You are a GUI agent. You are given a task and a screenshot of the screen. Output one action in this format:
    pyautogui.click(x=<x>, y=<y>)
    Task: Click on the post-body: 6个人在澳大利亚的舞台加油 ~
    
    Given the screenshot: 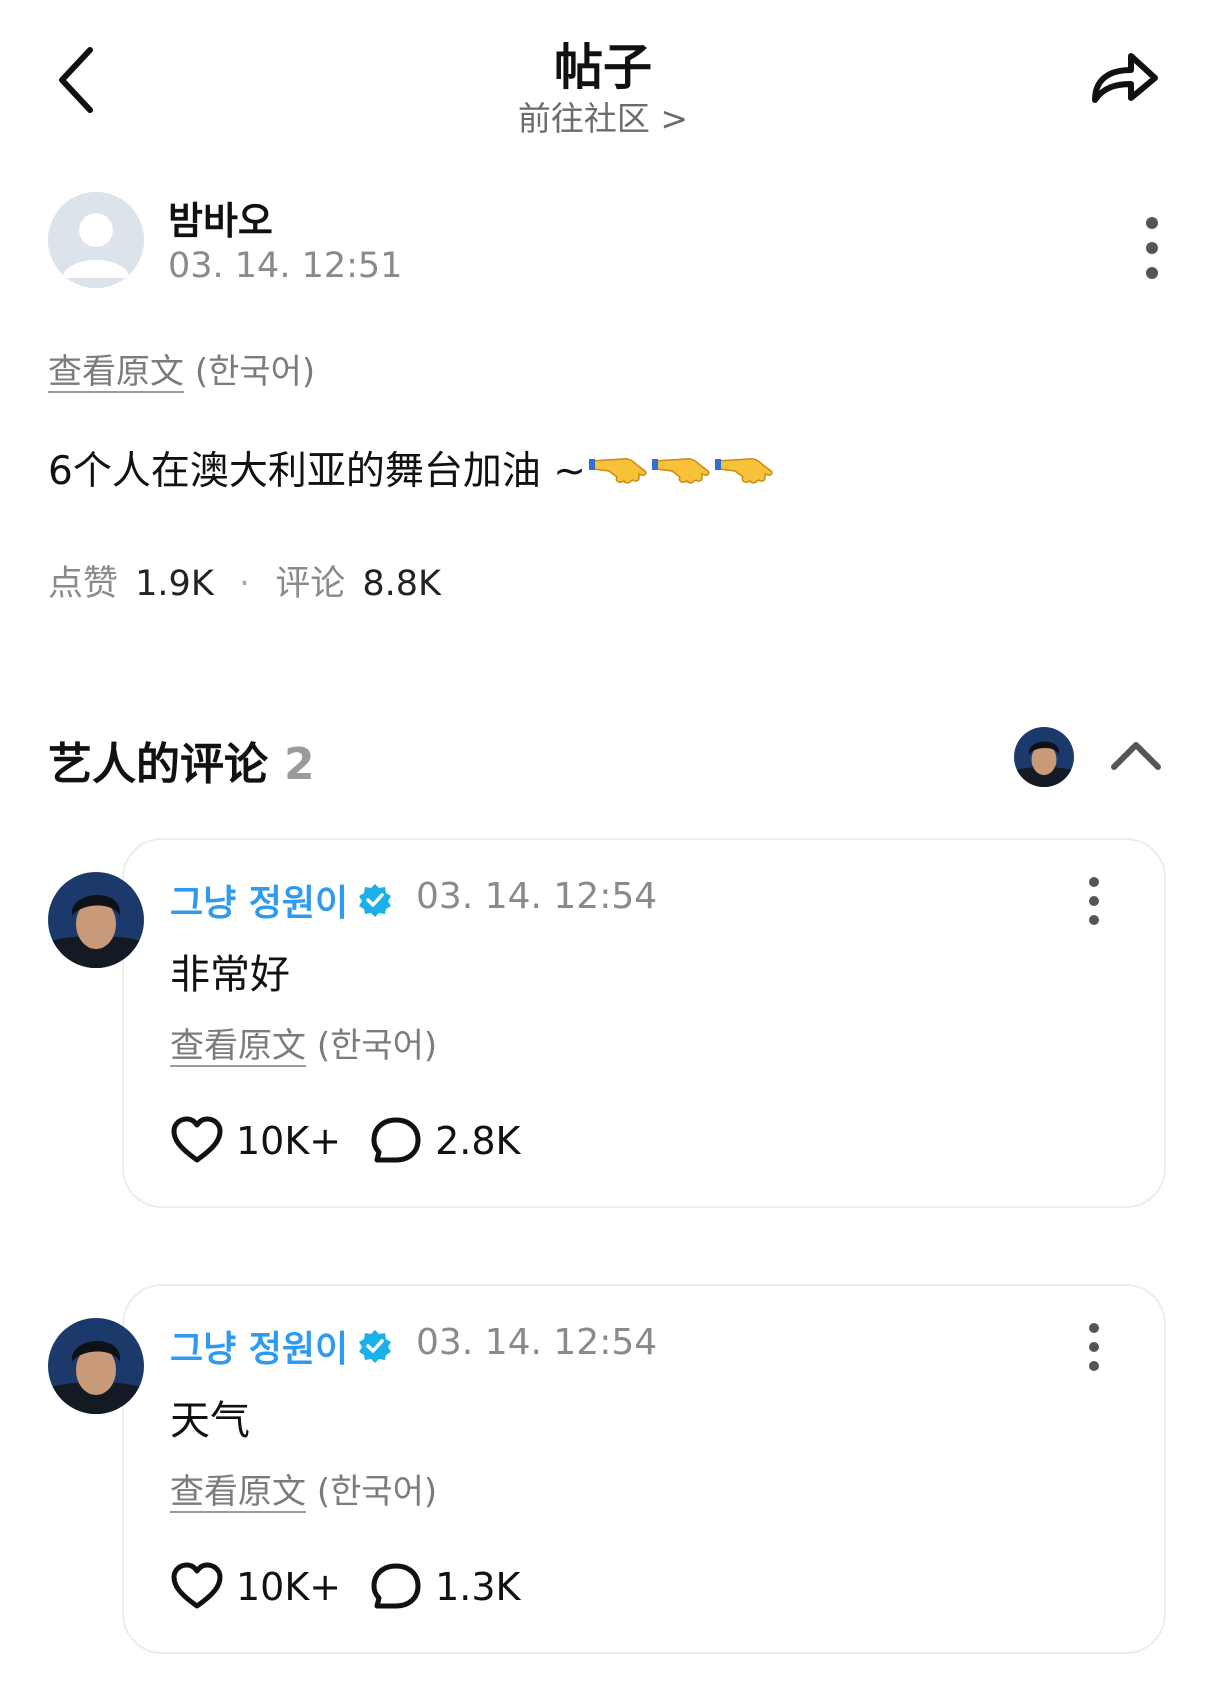 What is the action you would take?
    pyautogui.click(x=411, y=468)
    